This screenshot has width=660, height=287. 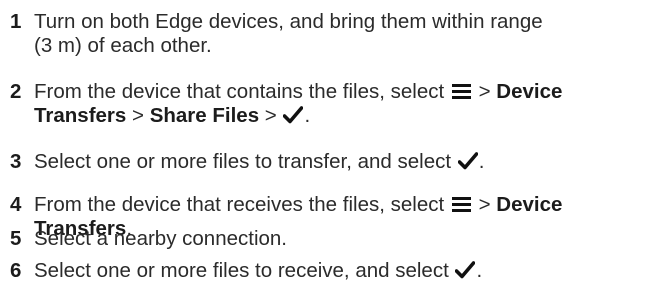 I want to click on step-text-line: (3 m) of each other., so click(x=123, y=45).